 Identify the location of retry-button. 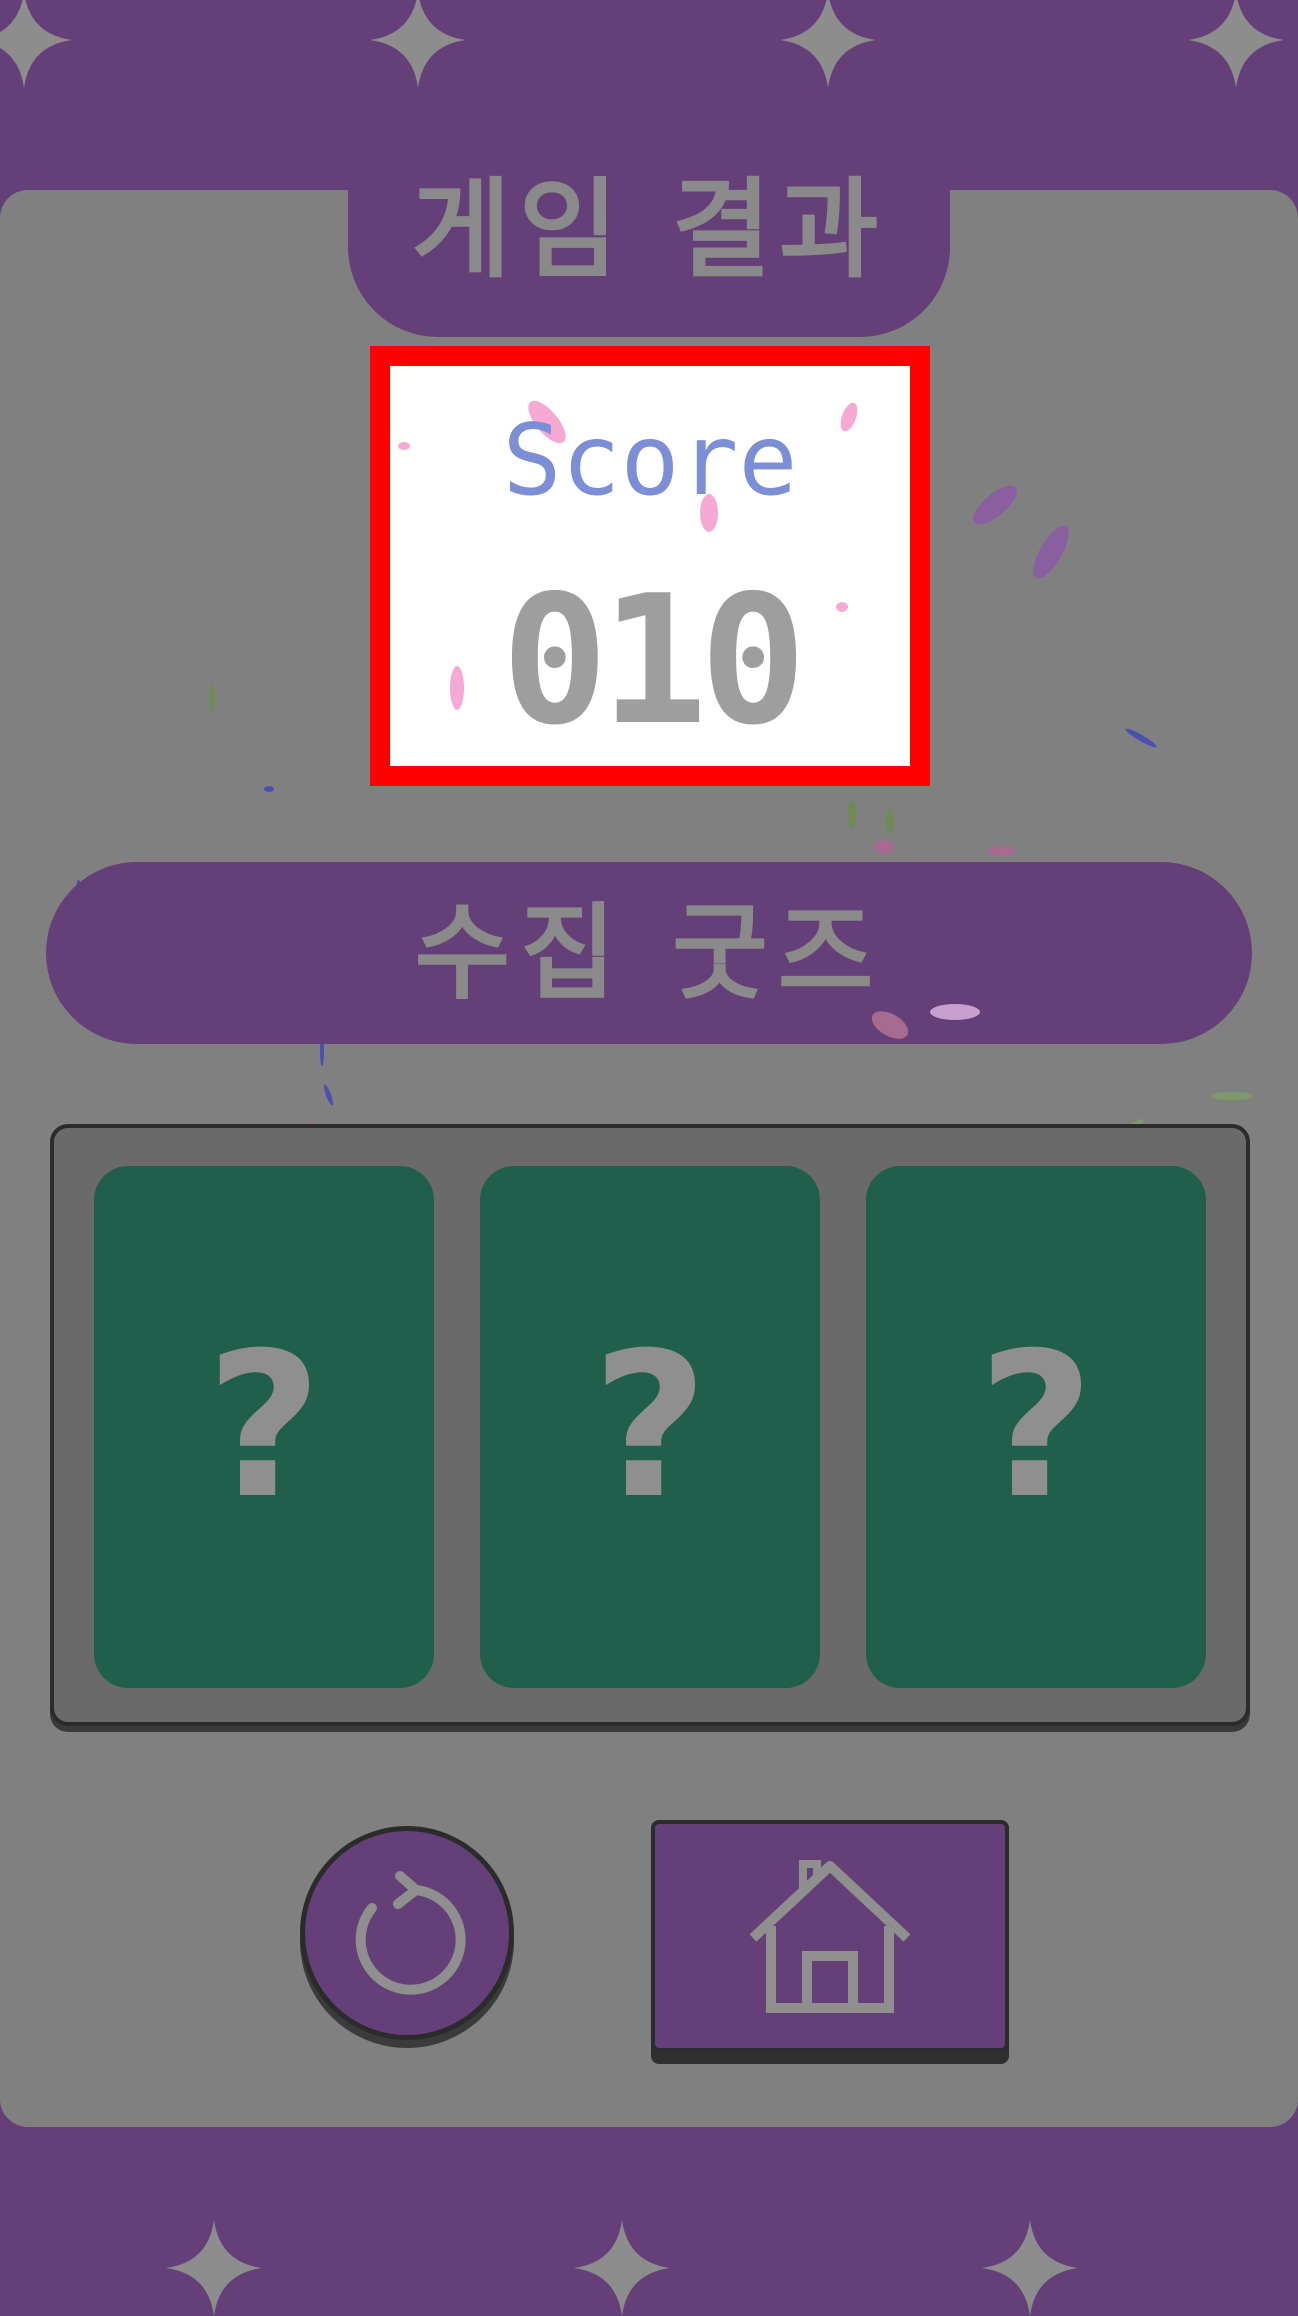
(407, 1933).